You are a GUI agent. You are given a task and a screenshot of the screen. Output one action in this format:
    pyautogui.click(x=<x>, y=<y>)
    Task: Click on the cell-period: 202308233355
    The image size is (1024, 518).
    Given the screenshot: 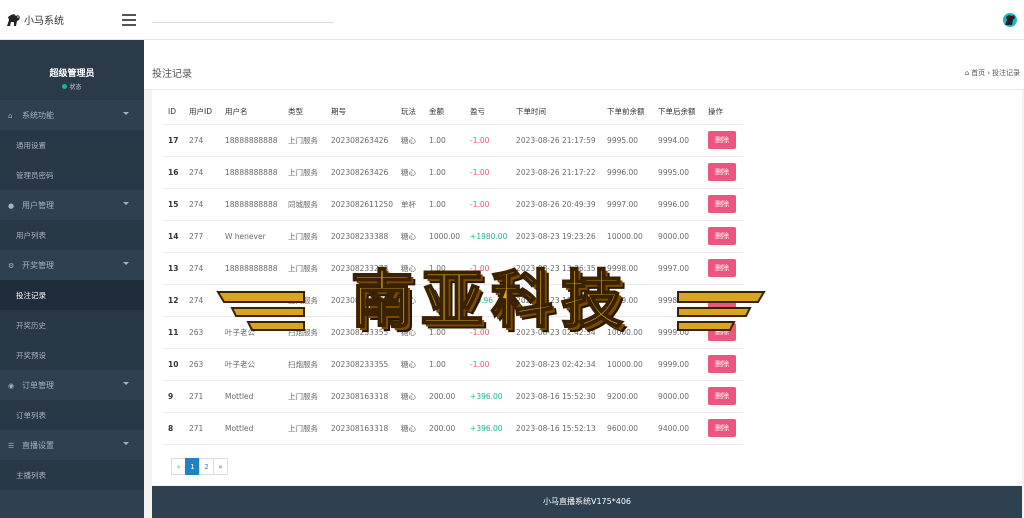 What is the action you would take?
    pyautogui.click(x=362, y=364)
    